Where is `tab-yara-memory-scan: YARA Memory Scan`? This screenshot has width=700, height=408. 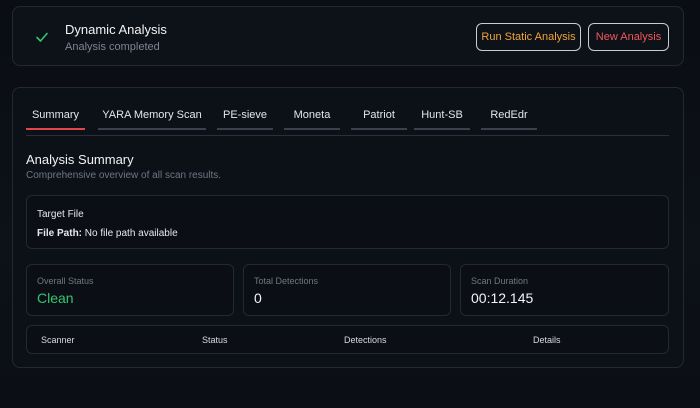 tab-yara-memory-scan: YARA Memory Scan is located at coordinates (152, 119).